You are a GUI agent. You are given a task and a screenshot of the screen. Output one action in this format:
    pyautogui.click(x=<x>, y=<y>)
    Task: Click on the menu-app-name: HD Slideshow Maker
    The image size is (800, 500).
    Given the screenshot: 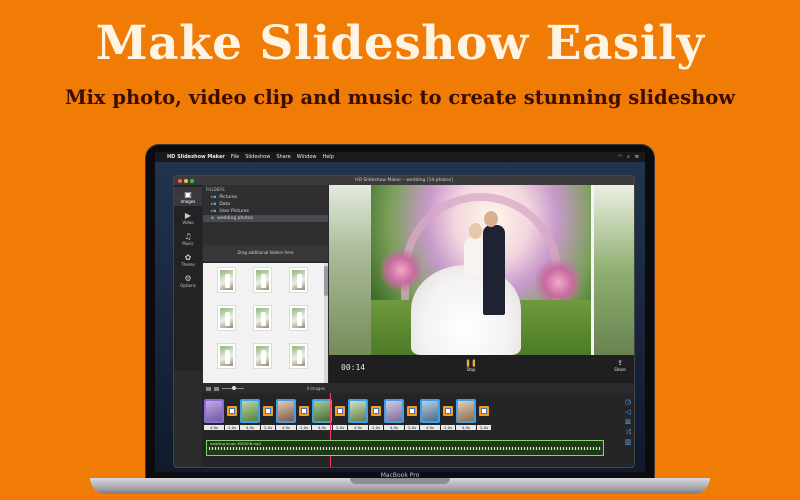 What is the action you would take?
    pyautogui.click(x=196, y=157)
    